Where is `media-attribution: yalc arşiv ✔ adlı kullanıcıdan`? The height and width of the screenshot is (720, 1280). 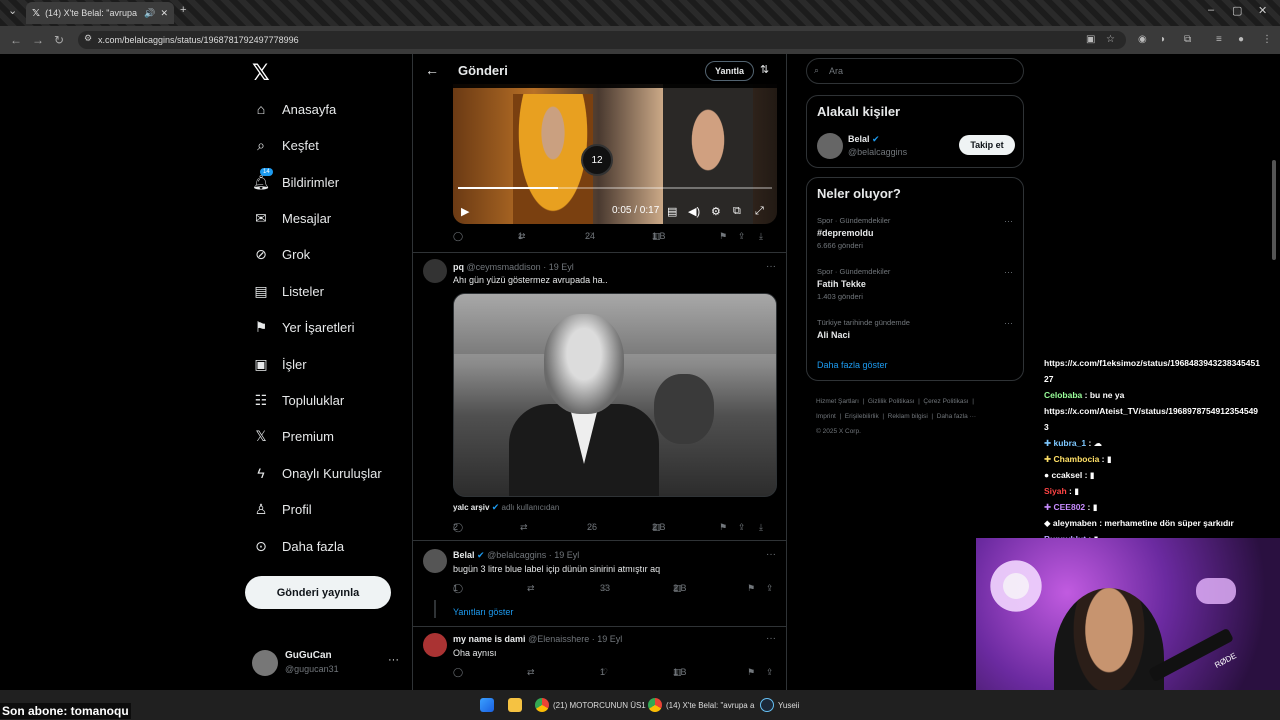 media-attribution: yalc arşiv ✔ adlı kullanıcıdan is located at coordinates (506, 507).